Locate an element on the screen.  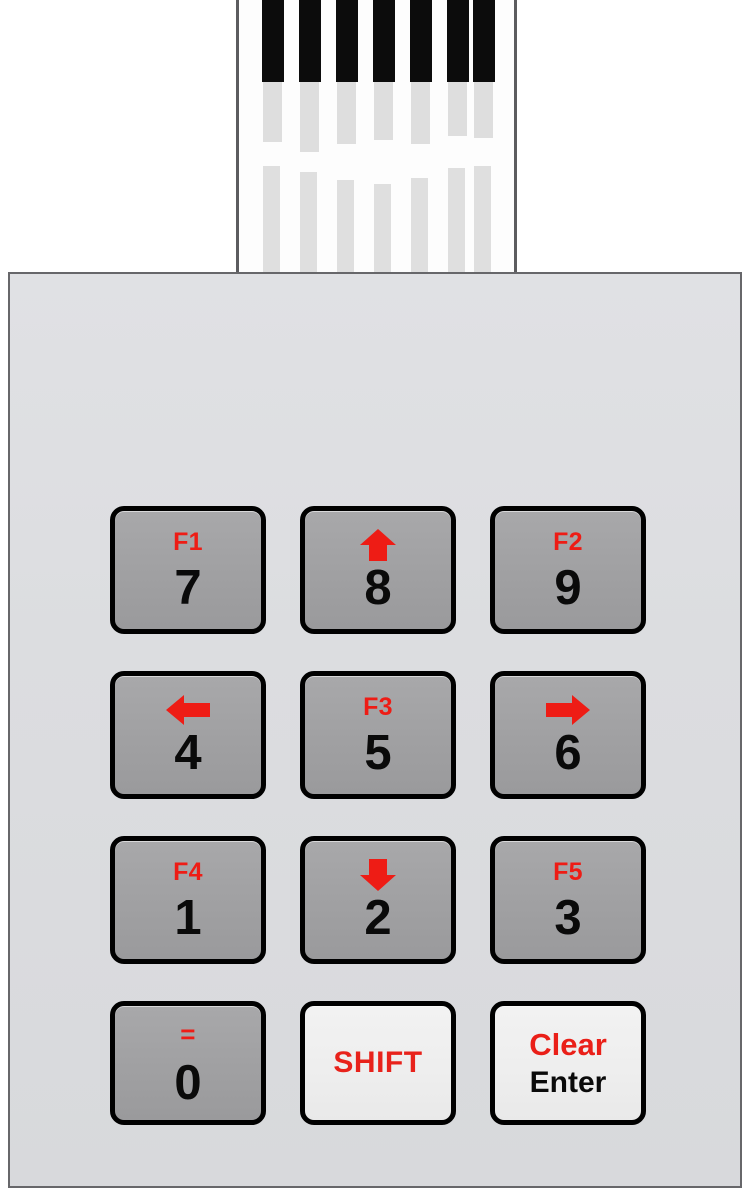
arrow-up-icon is located at coordinates (378, 545).